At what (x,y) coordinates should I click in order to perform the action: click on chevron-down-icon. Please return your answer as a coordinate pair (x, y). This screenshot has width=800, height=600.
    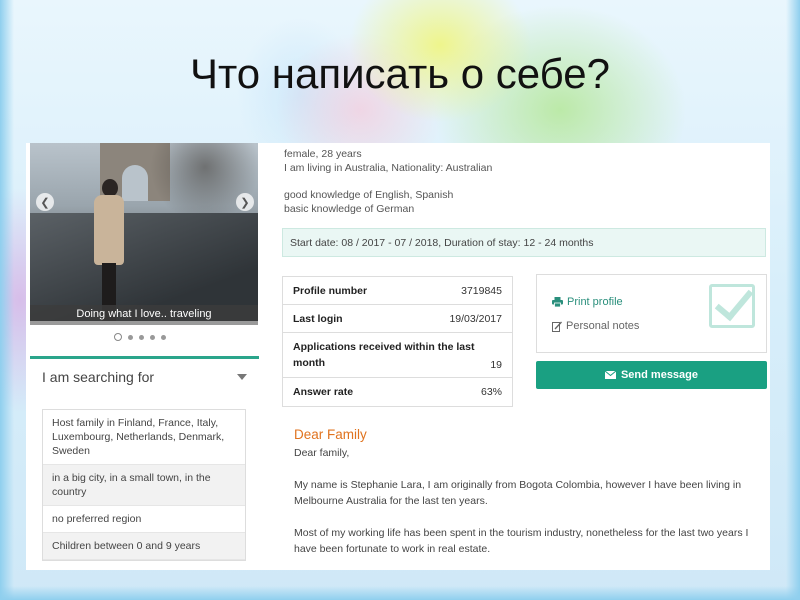
    Looking at the image, I should click on (242, 377).